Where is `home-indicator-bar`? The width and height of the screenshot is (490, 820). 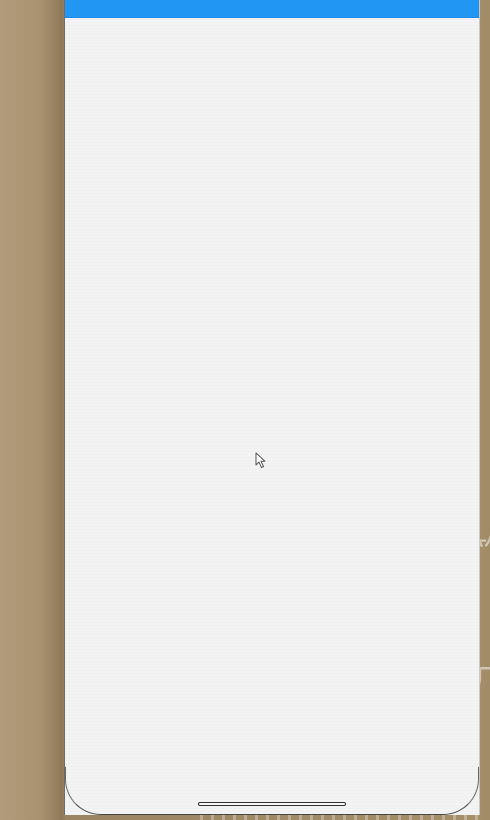 home-indicator-bar is located at coordinates (272, 804).